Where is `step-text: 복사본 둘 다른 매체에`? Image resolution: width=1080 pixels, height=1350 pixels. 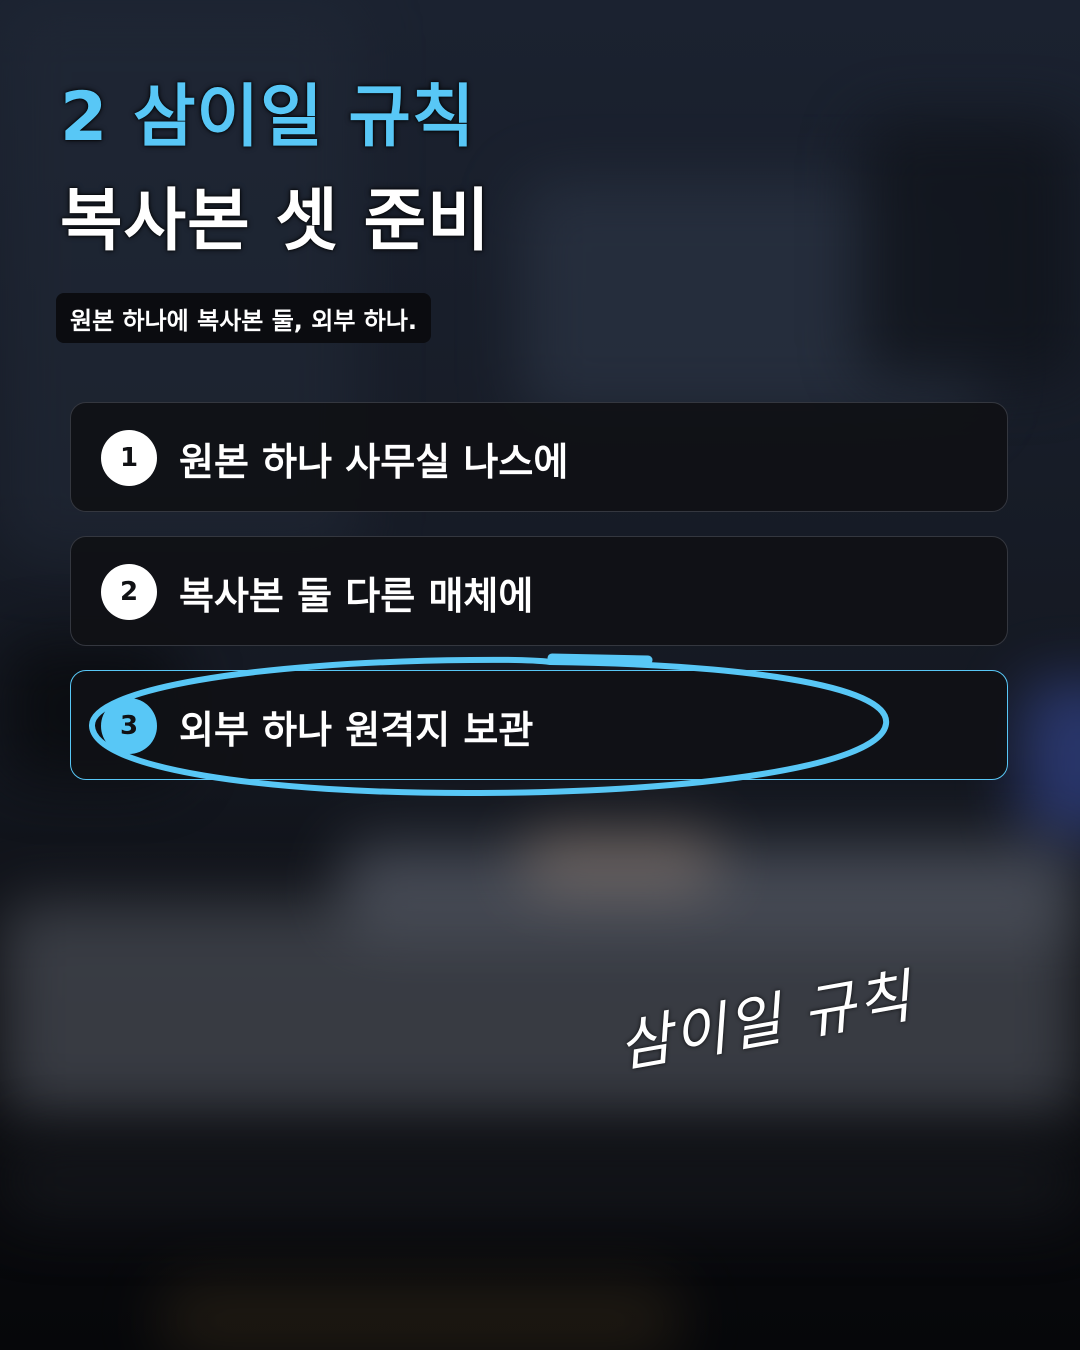 step-text: 복사본 둘 다른 매체에 is located at coordinates (356, 595).